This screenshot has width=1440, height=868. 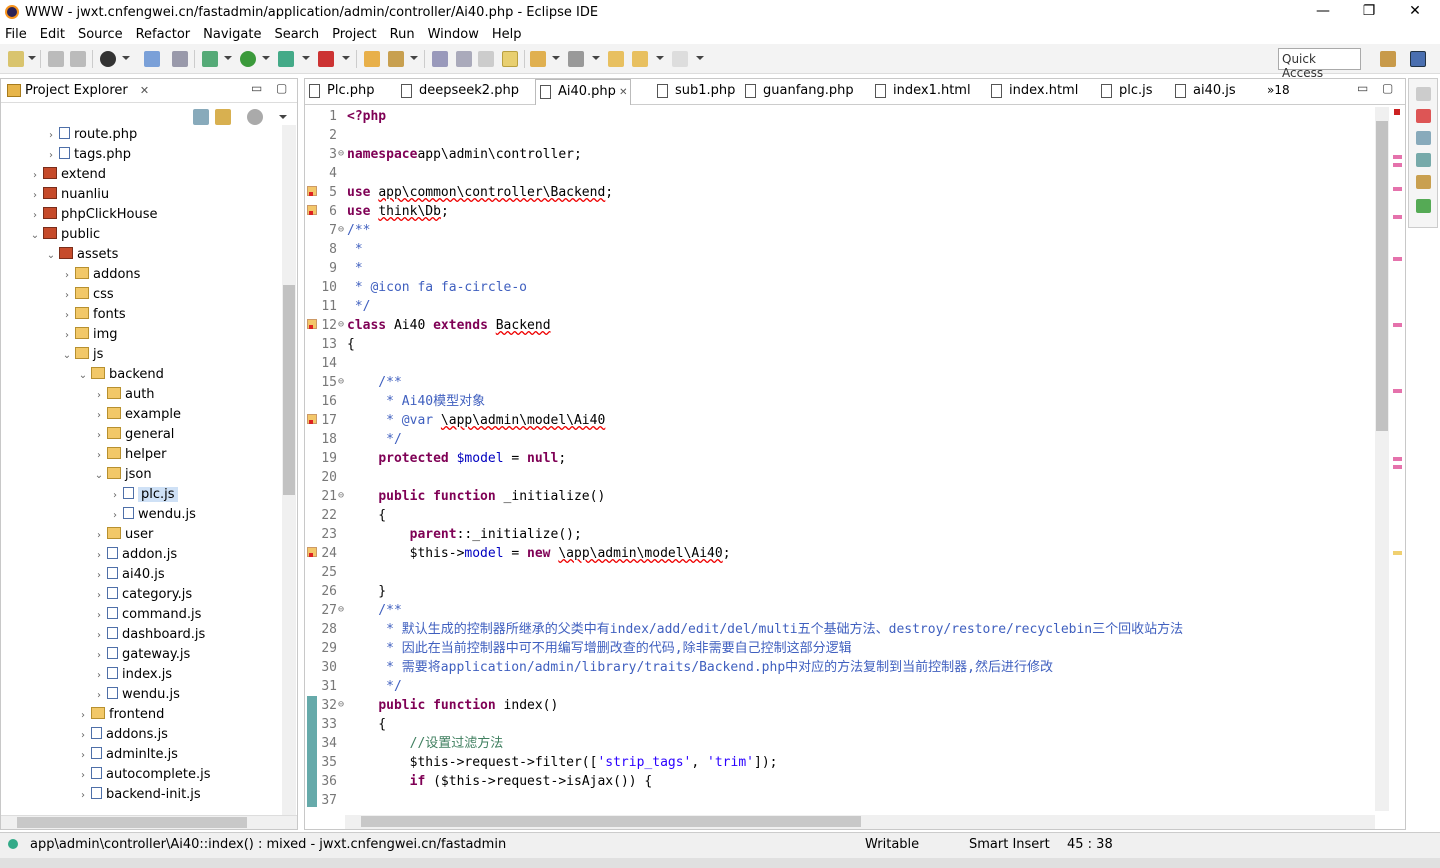 I want to click on code-line: 7 ⊖/**, so click(x=840, y=230).